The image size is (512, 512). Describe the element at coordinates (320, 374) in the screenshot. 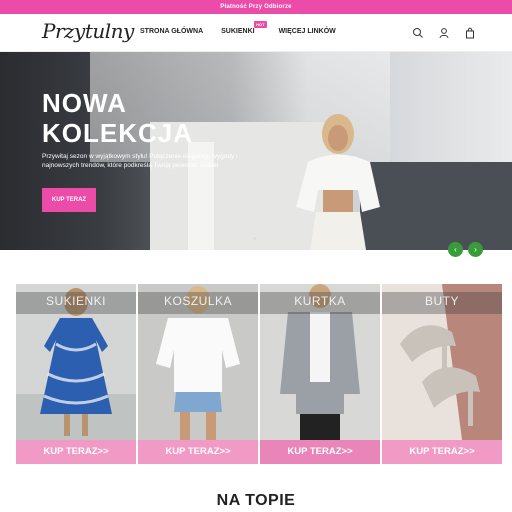

I see `category-card-jackets: KURTKA KUP TERAZ>>` at that location.